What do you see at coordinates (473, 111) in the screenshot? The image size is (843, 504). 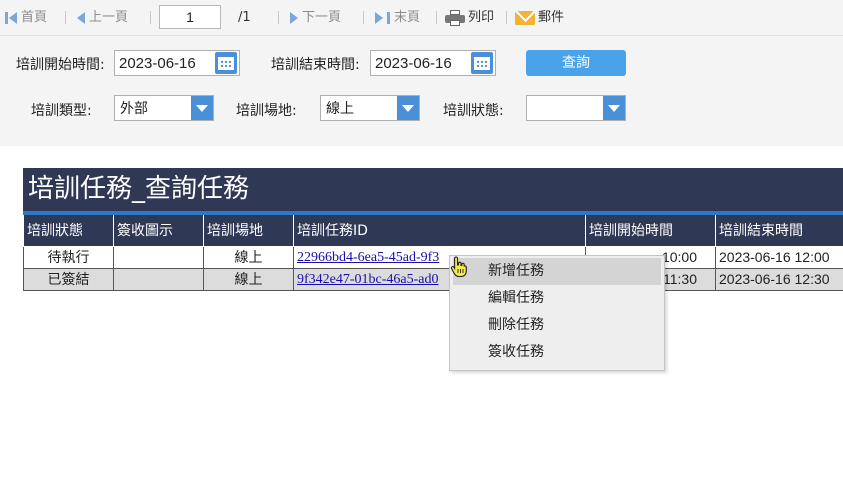 I see `status-label: 培訓狀態:` at bounding box center [473, 111].